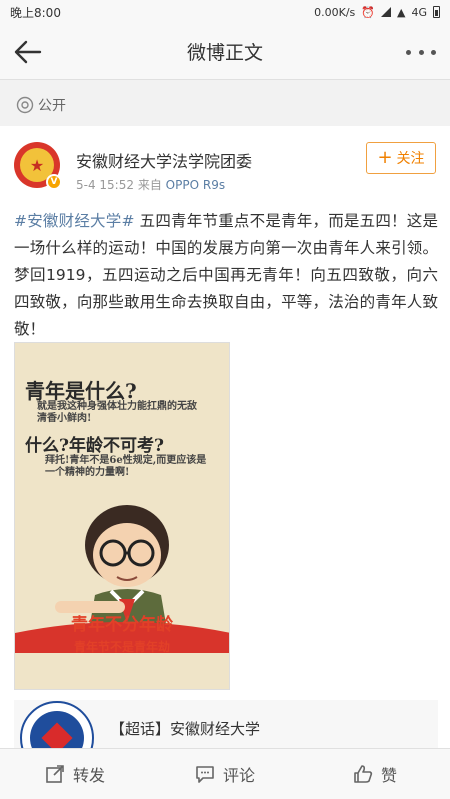  I want to click on author-name: 安徽财经大学法学院团委, so click(164, 160).